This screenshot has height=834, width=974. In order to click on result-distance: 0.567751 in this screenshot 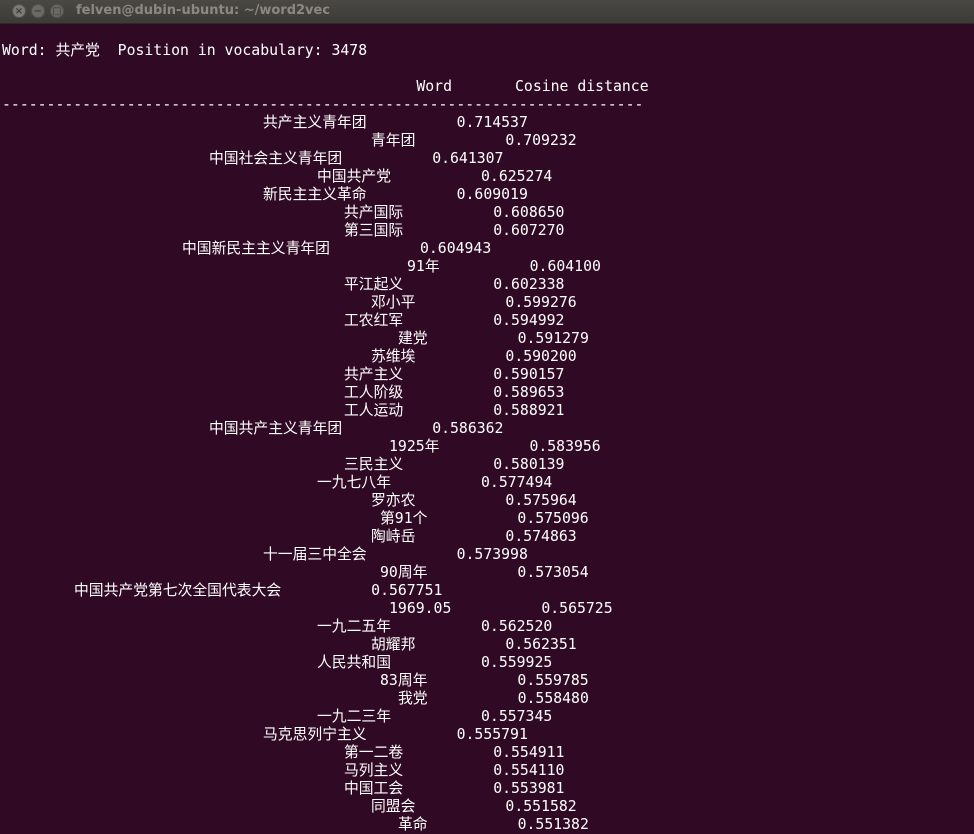, I will do `click(407, 590)`.